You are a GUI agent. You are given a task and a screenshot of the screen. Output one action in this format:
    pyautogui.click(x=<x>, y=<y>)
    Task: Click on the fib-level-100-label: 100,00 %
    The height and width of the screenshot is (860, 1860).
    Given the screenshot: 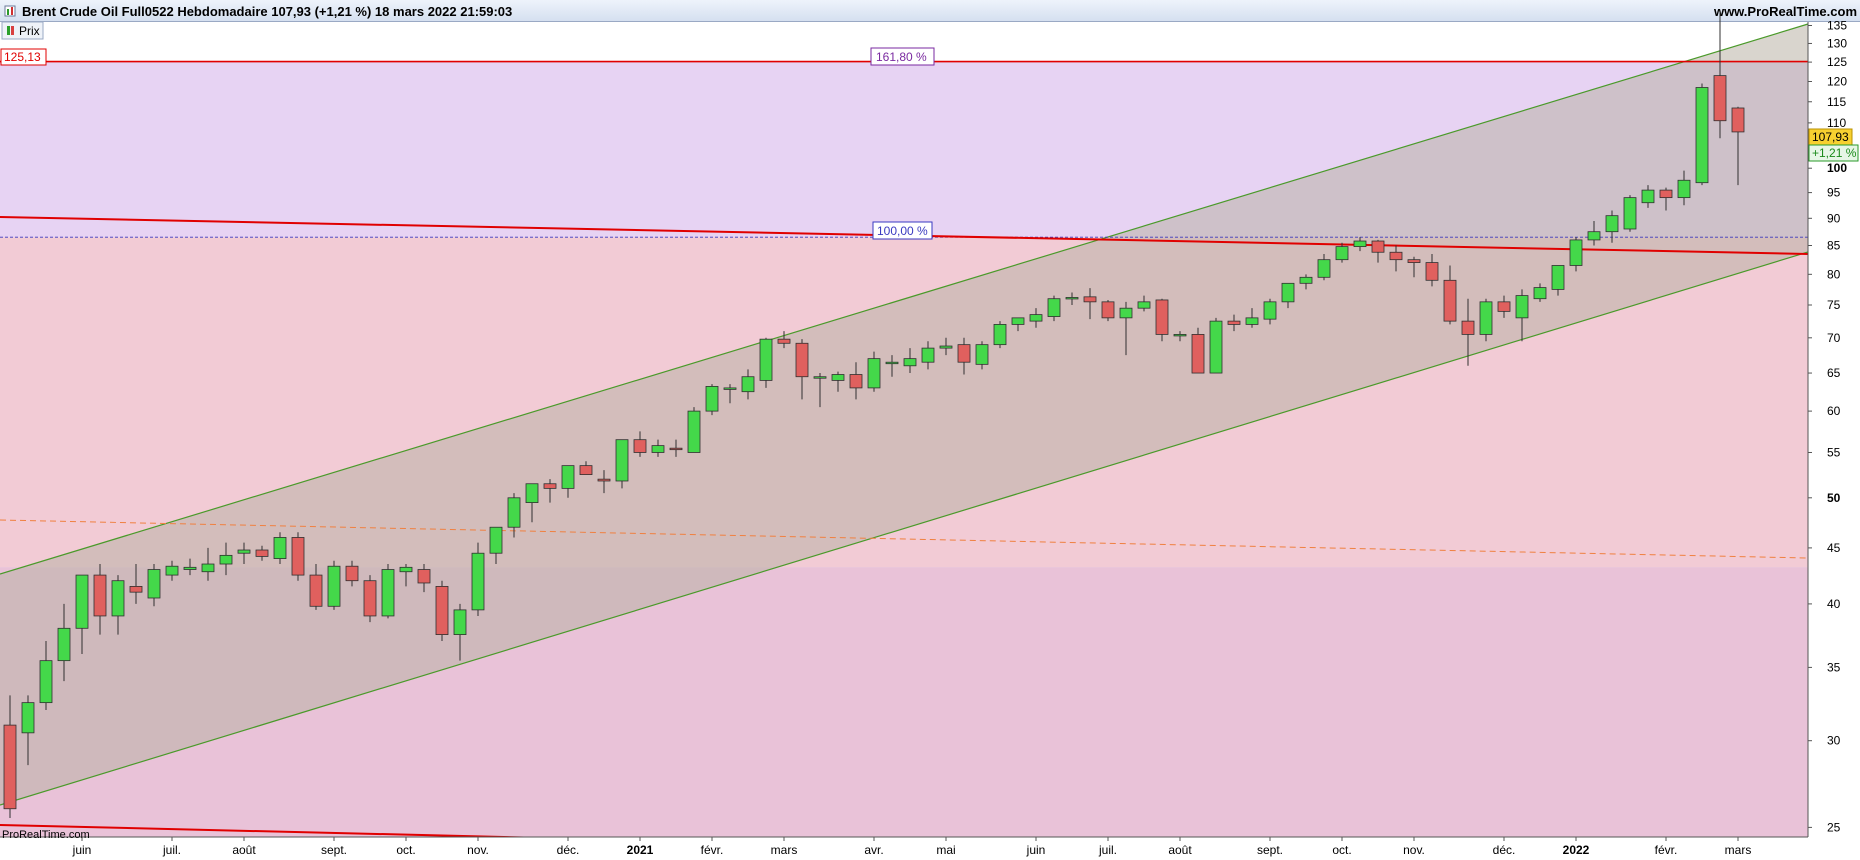 What is the action you would take?
    pyautogui.click(x=902, y=230)
    